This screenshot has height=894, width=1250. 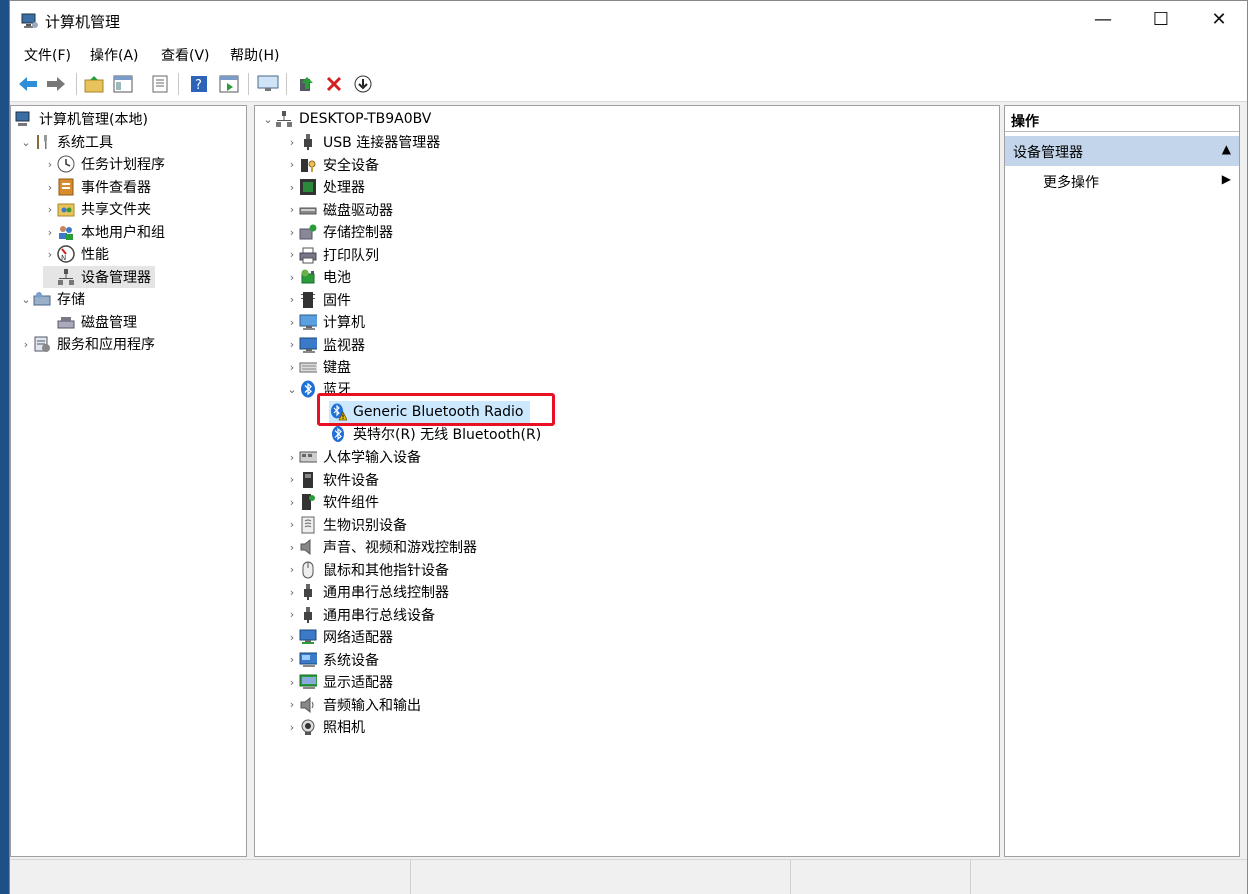 What do you see at coordinates (81, 119) in the screenshot?
I see `tree-item-root: 计算机管理(本地)` at bounding box center [81, 119].